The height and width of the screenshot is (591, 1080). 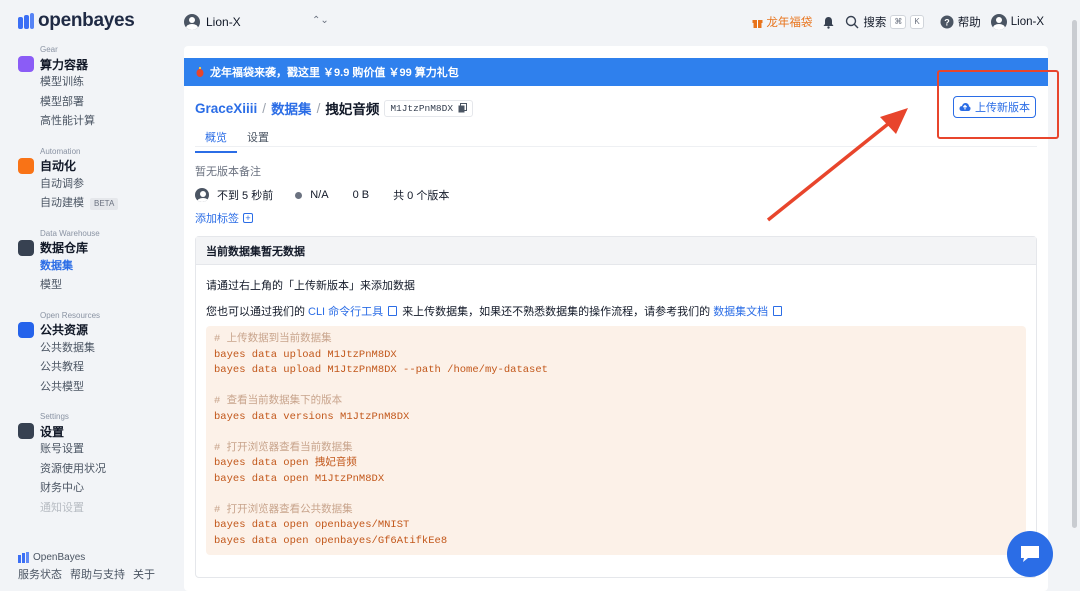 I want to click on page-scrollbar, so click(x=1074, y=274).